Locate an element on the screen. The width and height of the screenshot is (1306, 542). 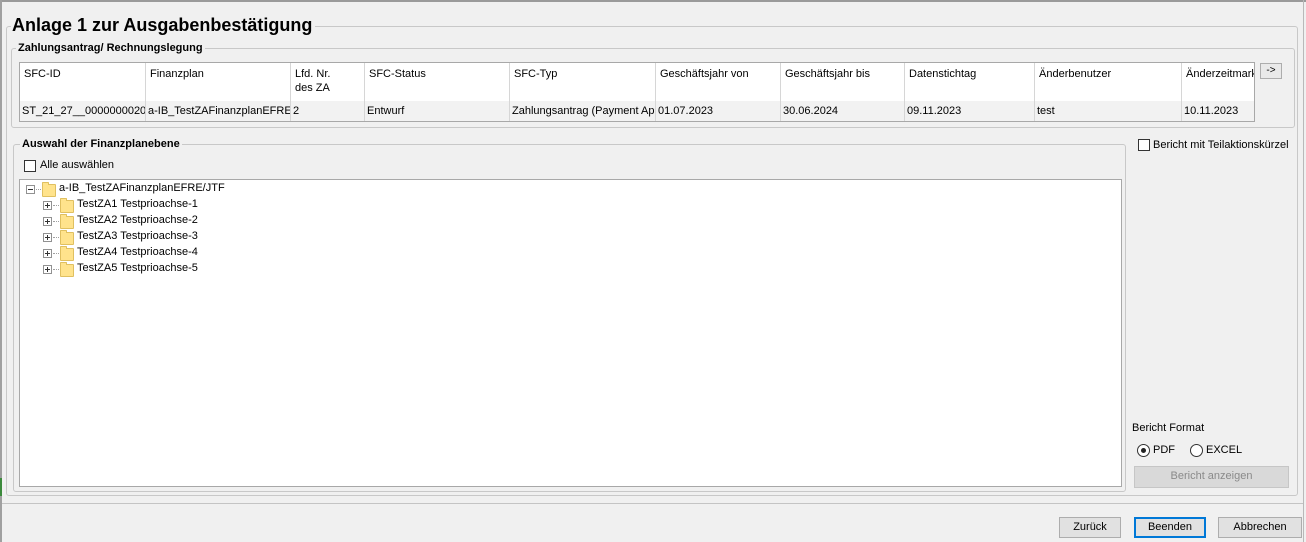
tree-node-testza4: TestZA4 Testprioachse-4 is located at coordinates (137, 254).